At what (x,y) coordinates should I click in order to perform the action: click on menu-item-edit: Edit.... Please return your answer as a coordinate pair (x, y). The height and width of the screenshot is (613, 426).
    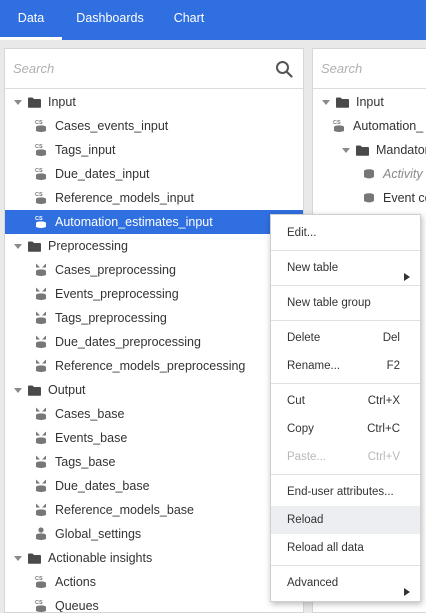
    Looking at the image, I should click on (345, 233).